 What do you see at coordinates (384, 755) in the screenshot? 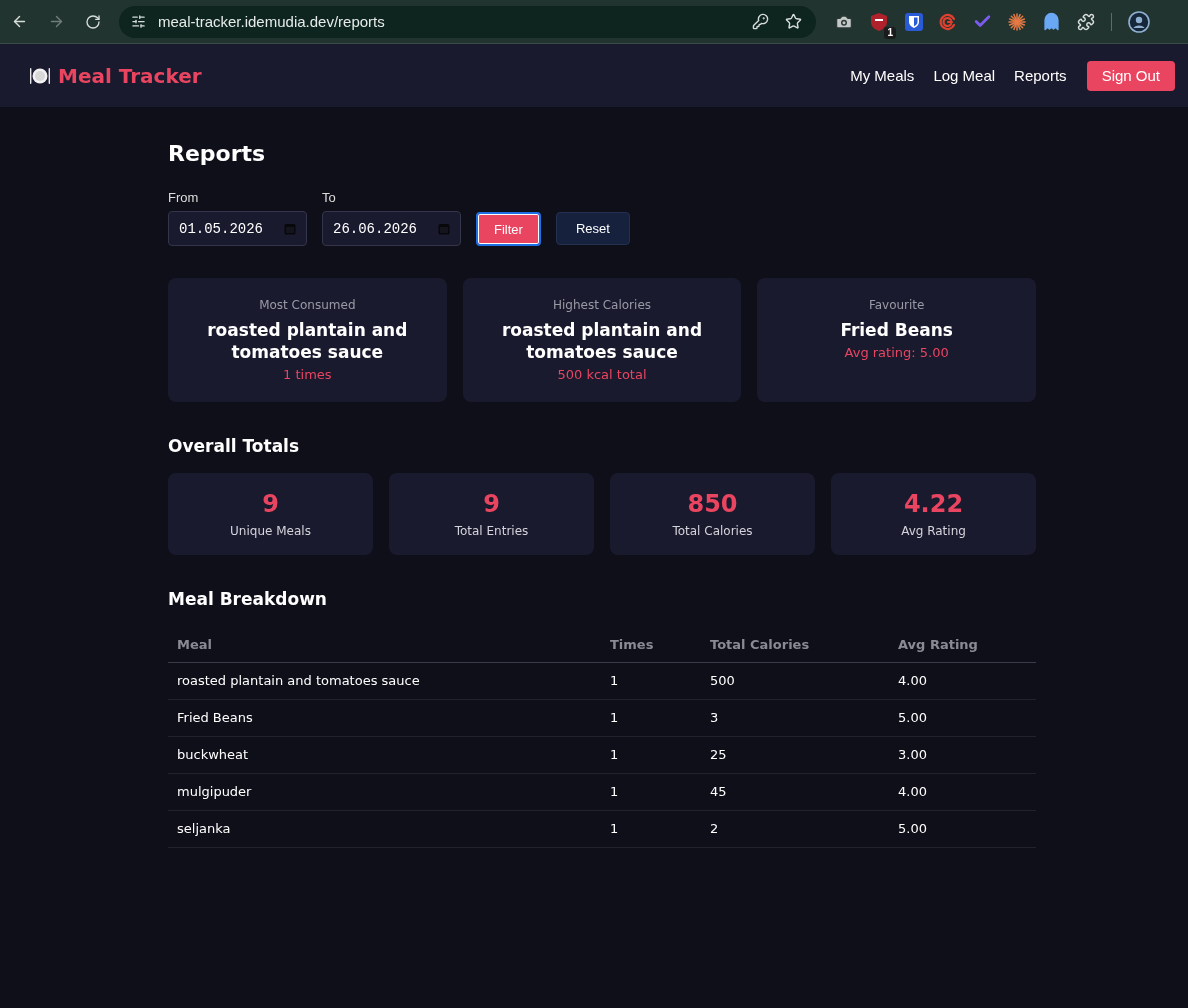
I see `table-cell: buckwheat` at bounding box center [384, 755].